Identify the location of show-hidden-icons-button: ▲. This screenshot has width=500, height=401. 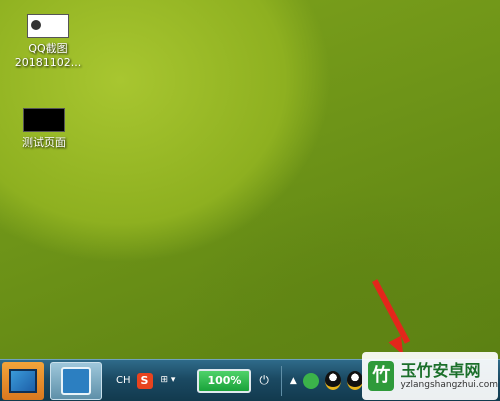
(293, 381).